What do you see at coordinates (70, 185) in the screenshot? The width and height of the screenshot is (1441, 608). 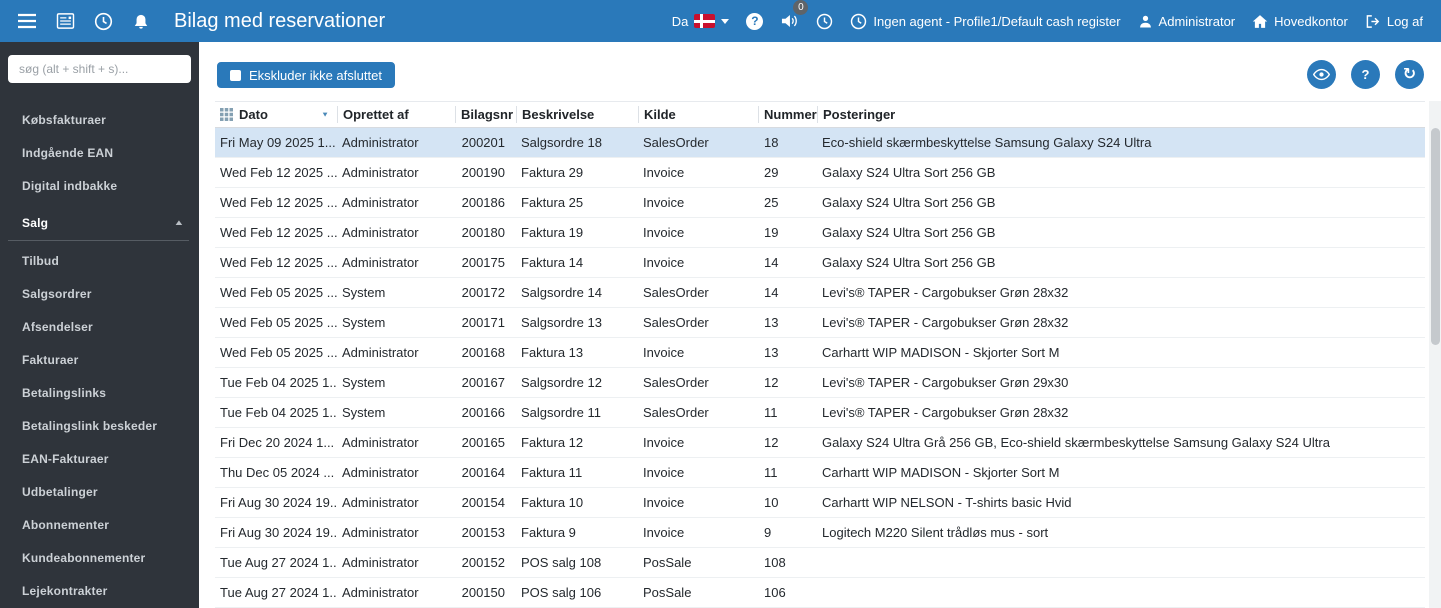 I see `sidebar-item-label: Digital indbakke` at bounding box center [70, 185].